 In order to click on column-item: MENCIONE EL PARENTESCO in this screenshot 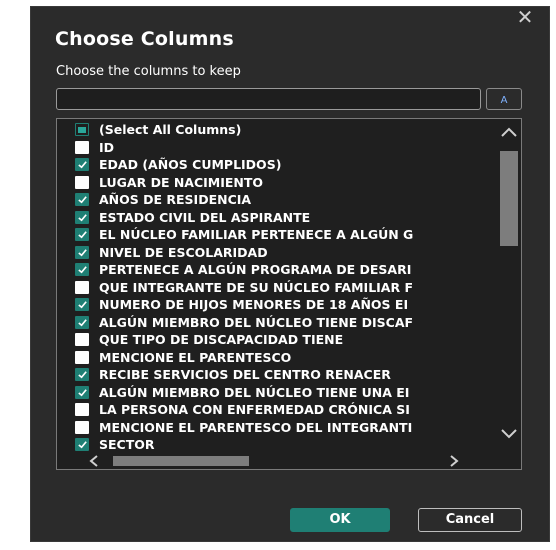, I will do `click(277, 358)`.